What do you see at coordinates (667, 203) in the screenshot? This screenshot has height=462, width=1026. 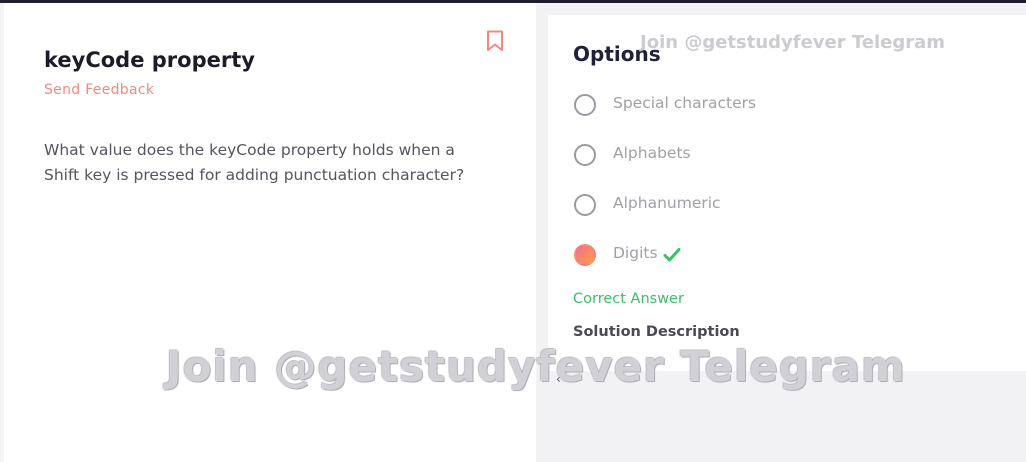 I see `option-label: Alphanumeric` at bounding box center [667, 203].